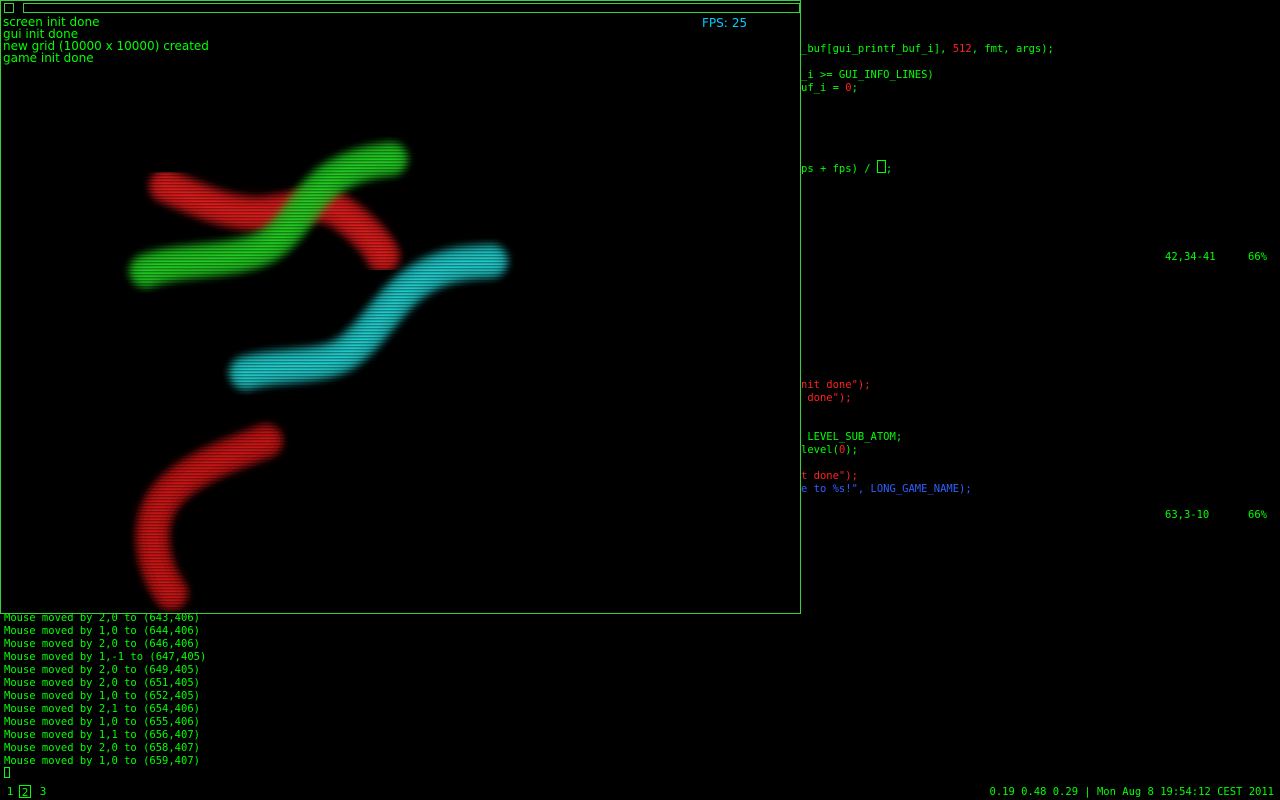 The width and height of the screenshot is (1280, 800). Describe the element at coordinates (102, 722) in the screenshot. I see `terminal-line: Mouse moved by 1,0 to (655,406)` at that location.